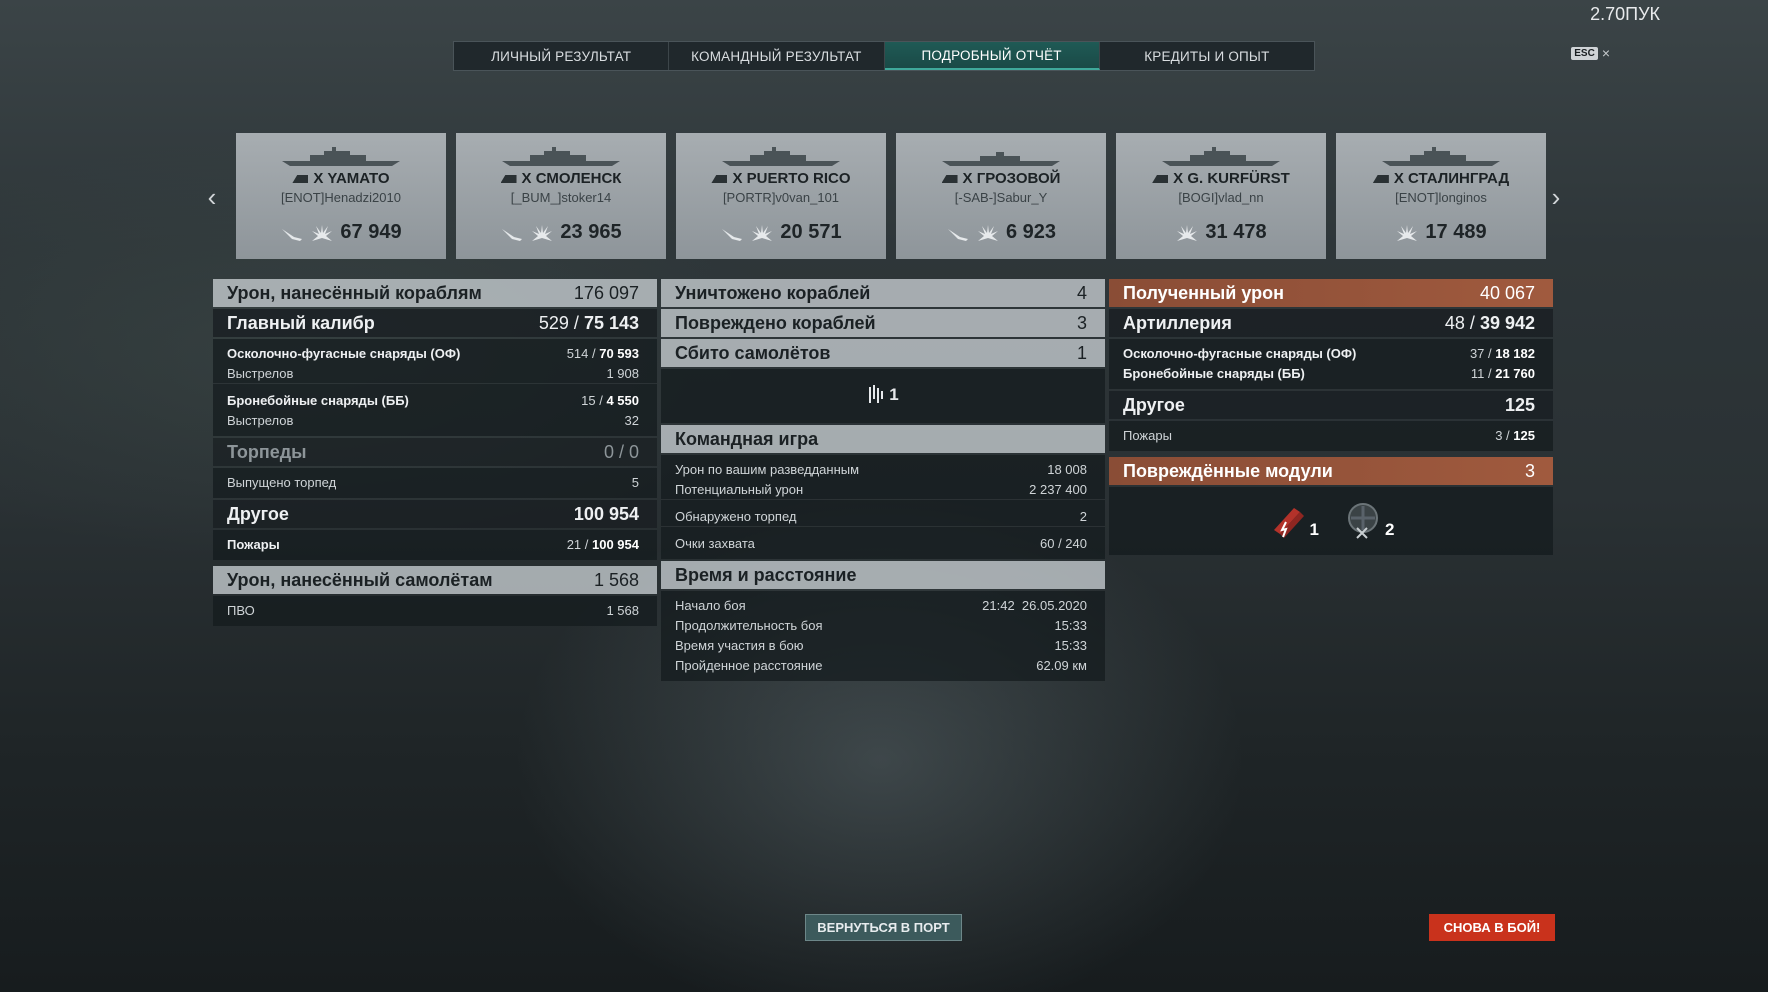 The height and width of the screenshot is (992, 1768). What do you see at coordinates (1363, 521) in the screenshot?
I see `damaged-turret-icon` at bounding box center [1363, 521].